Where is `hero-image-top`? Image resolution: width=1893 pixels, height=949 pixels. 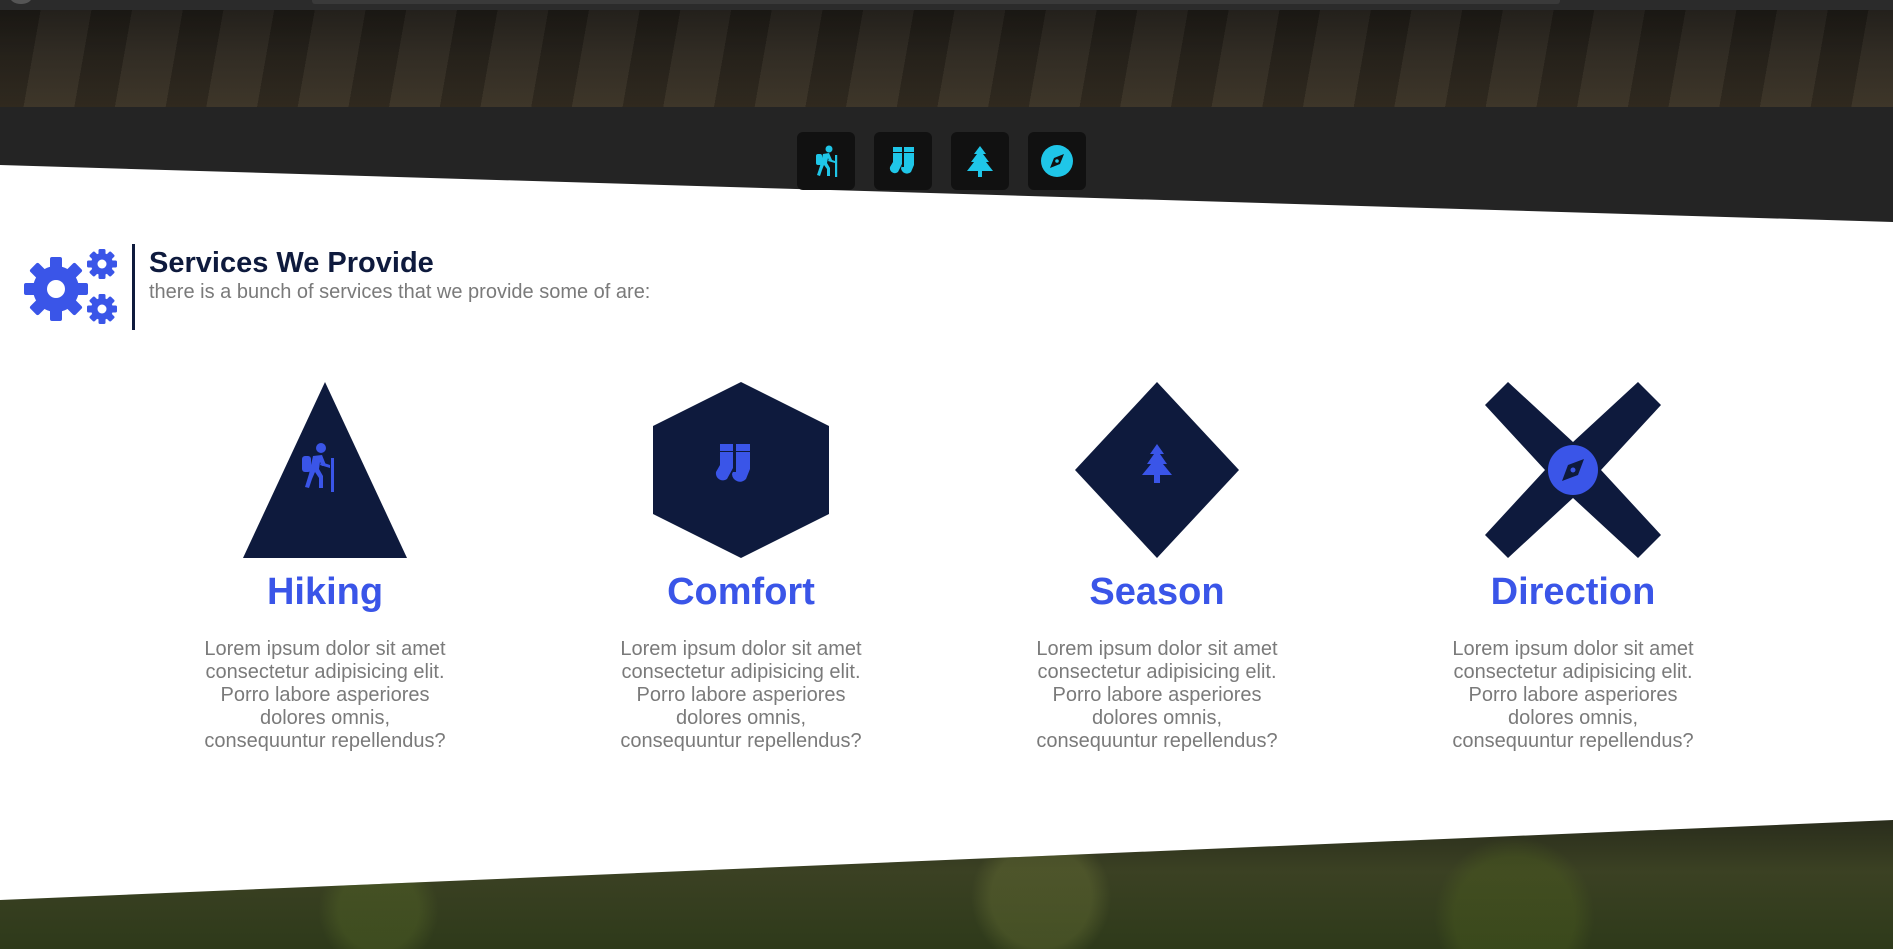
hero-image-top is located at coordinates (946, 58).